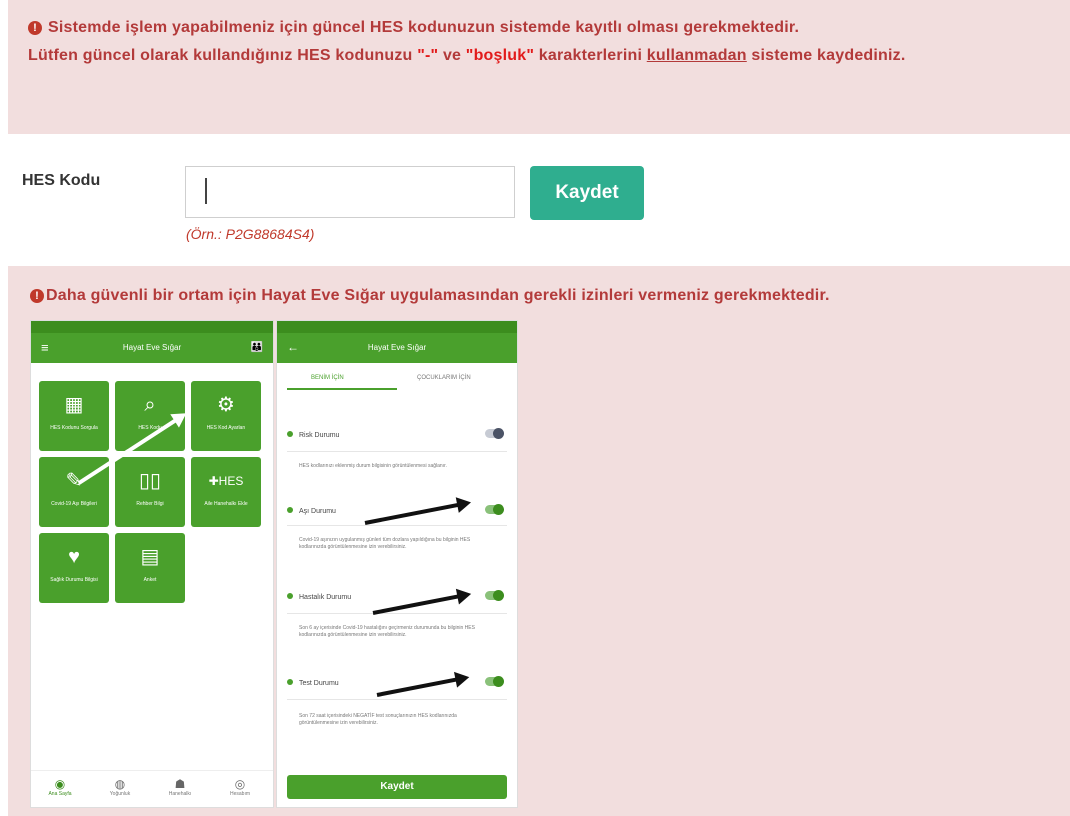 This screenshot has width=1070, height=816. Describe the element at coordinates (325, 597) in the screenshot. I see `row-label: Hastalık Durumu` at that location.